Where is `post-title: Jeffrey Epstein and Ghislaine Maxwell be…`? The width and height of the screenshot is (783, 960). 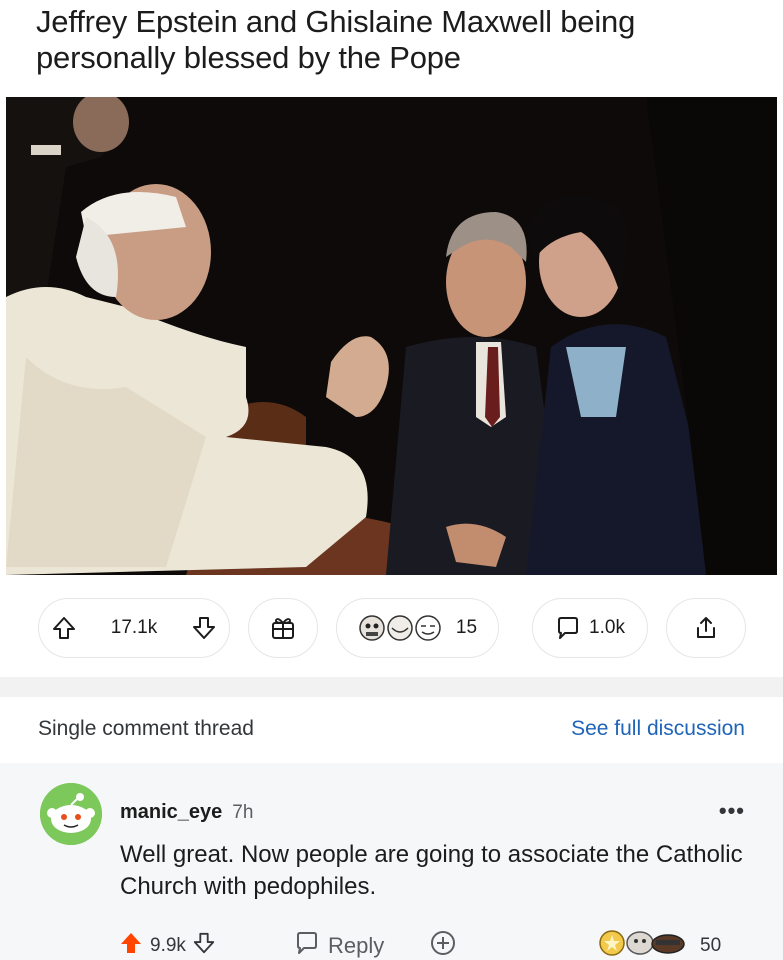 post-title: Jeffrey Epstein and Ghislaine Maxwell be… is located at coordinates (336, 39).